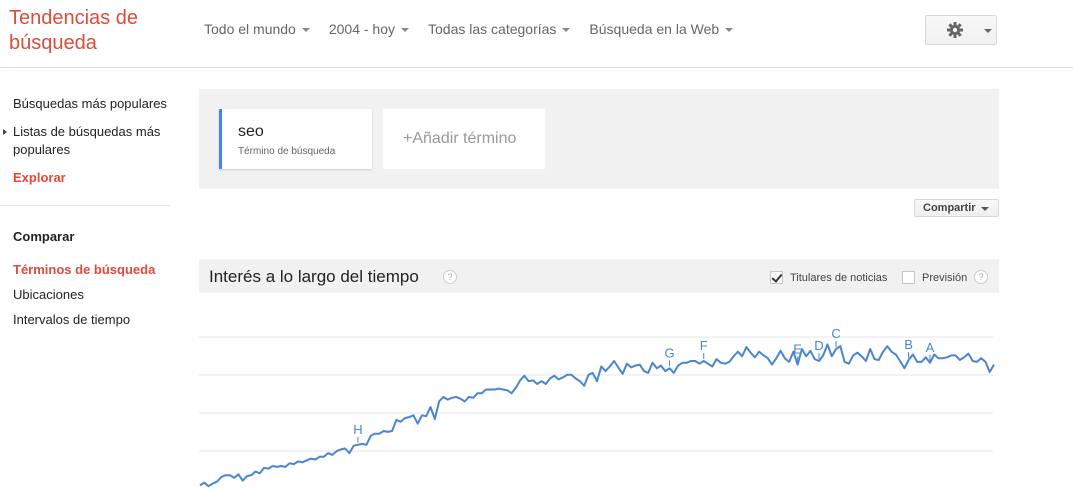 This screenshot has width=1073, height=493. I want to click on news-headlines-toggle: Titulares de noticias, so click(828, 277).